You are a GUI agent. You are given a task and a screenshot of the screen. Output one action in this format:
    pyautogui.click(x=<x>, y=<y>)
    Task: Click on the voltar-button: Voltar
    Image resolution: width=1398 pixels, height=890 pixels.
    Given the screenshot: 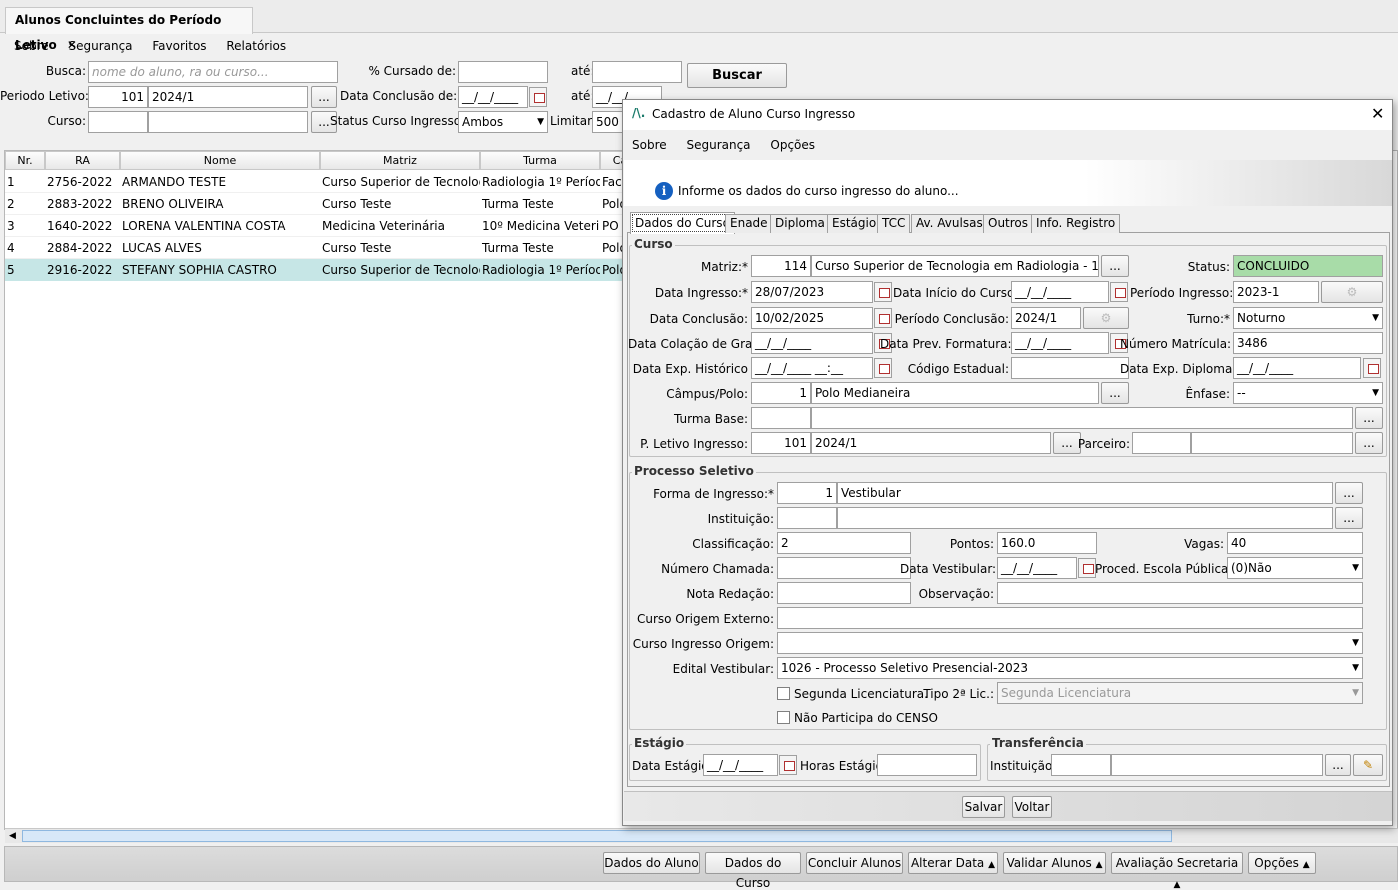 What is the action you would take?
    pyautogui.click(x=1032, y=807)
    